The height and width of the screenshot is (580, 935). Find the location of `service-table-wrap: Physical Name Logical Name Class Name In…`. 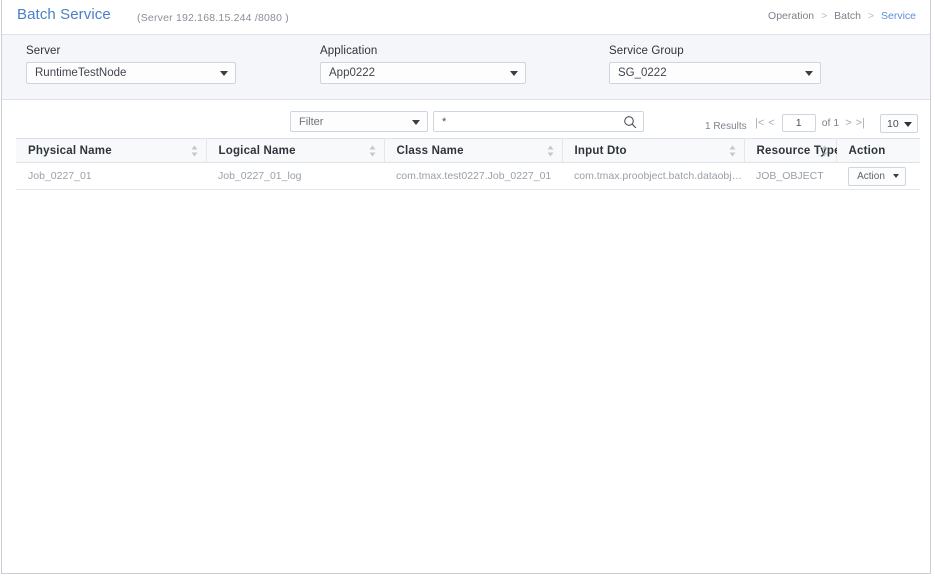

service-table-wrap: Physical Name Logical Name Class Name In… is located at coordinates (468, 164).